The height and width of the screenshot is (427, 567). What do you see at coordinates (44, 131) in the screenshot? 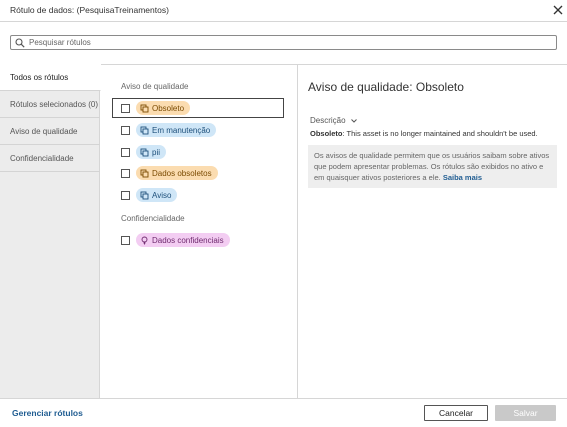
I see `nav-item-label: Aviso de qualidade` at bounding box center [44, 131].